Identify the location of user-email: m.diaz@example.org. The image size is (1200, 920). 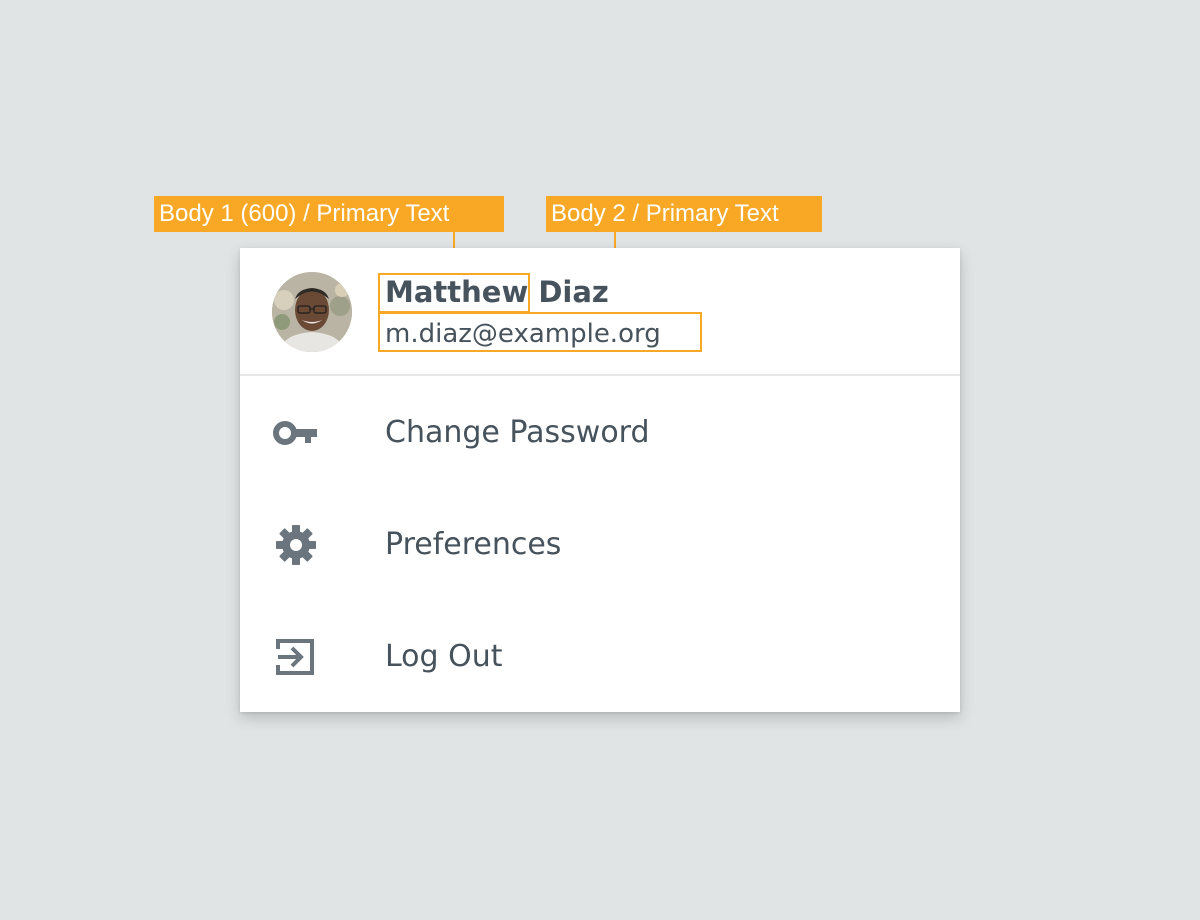
(523, 334).